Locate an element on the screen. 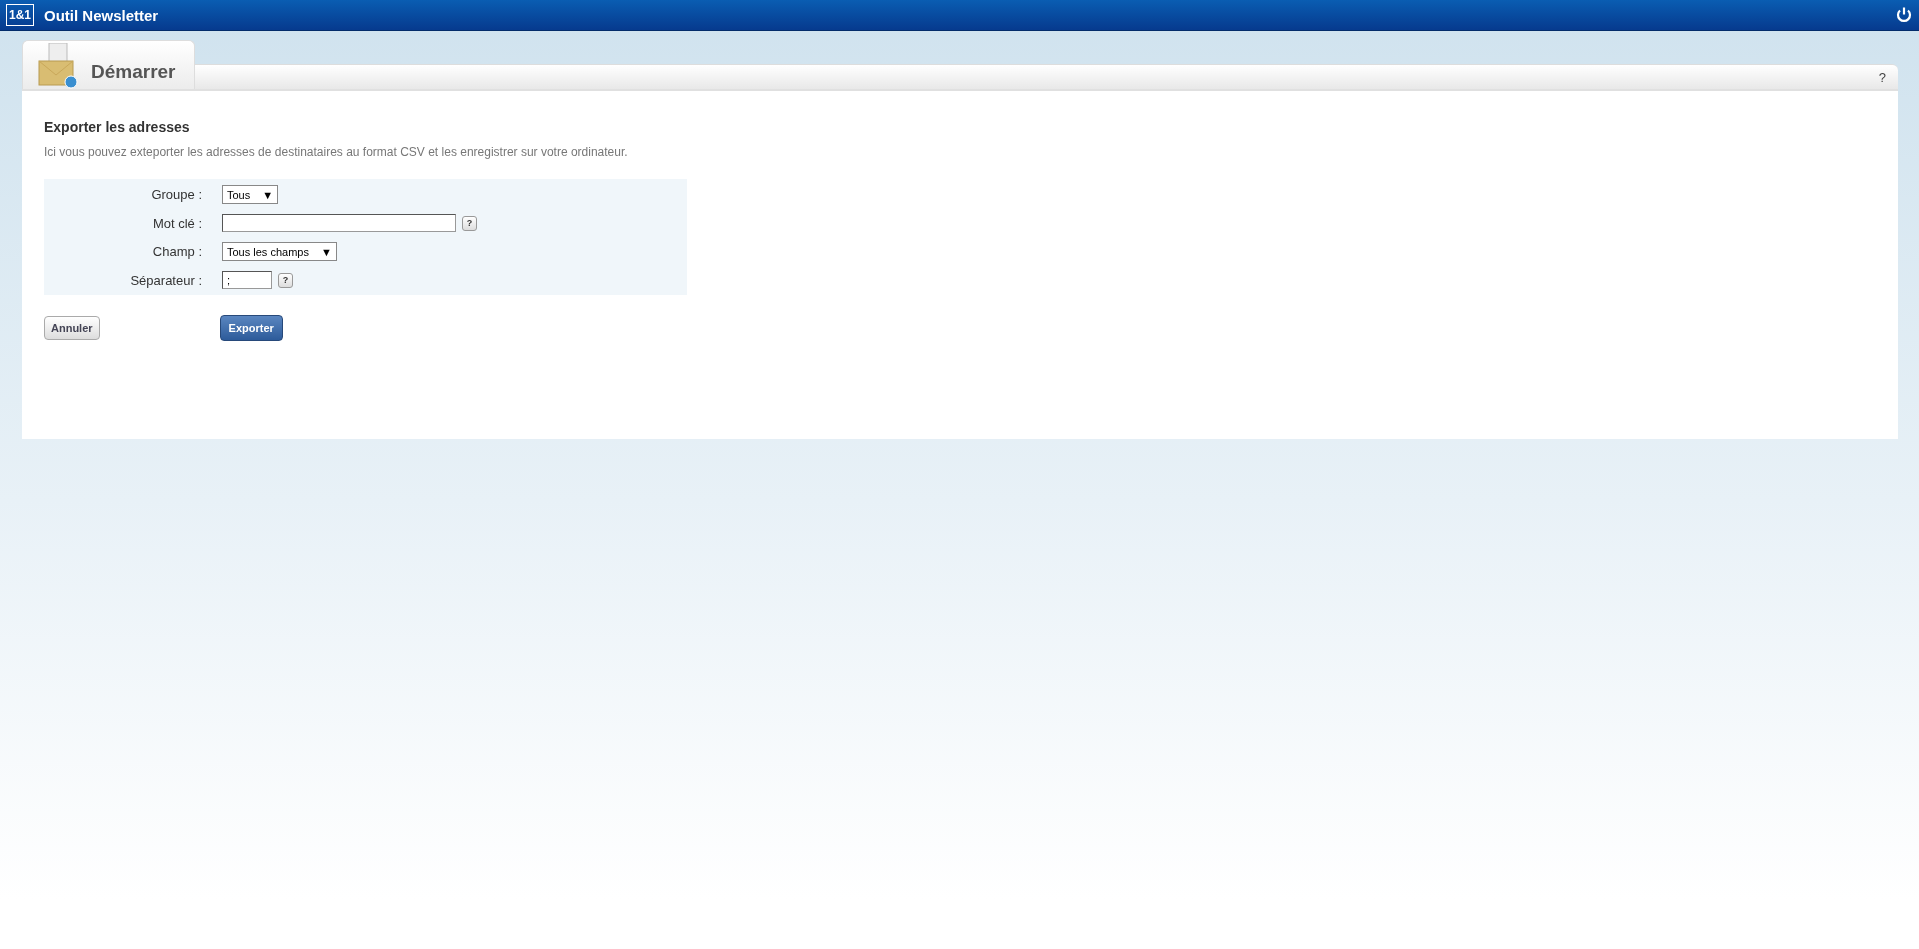 Image resolution: width=1919 pixels, height=949 pixels. field-label: Séparateur : is located at coordinates (165, 280).